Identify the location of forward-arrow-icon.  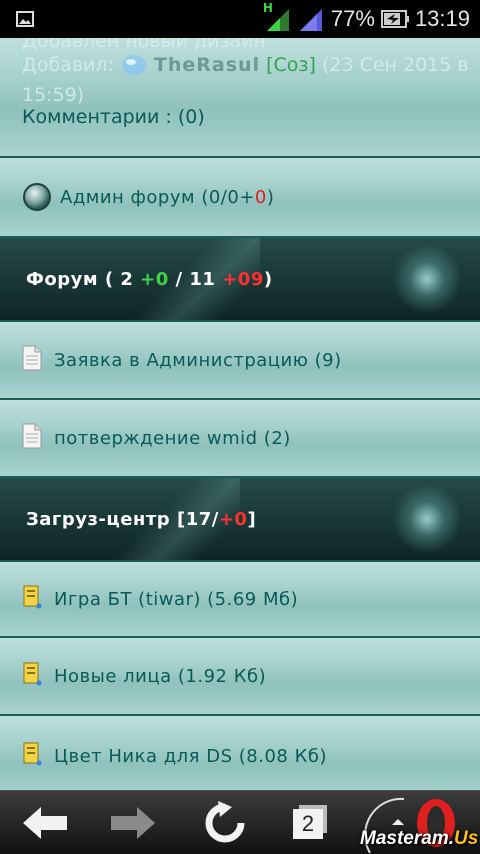
(133, 823).